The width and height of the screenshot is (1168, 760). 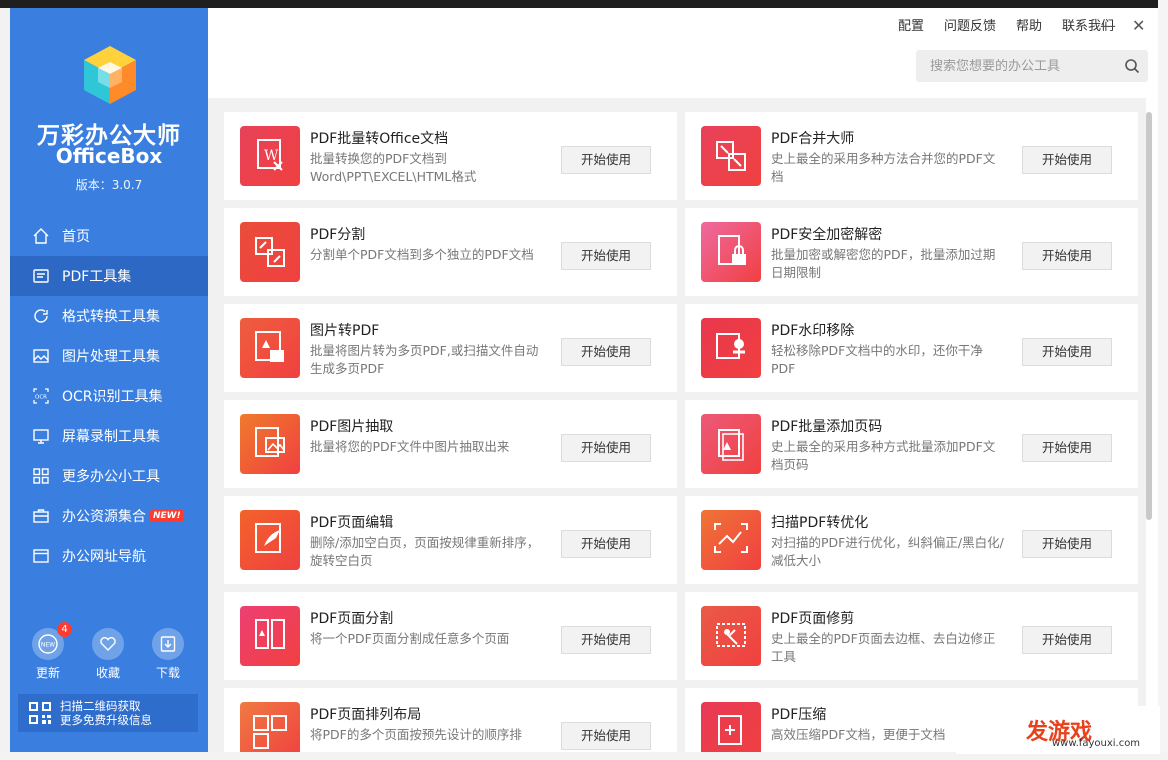 I want to click on sidebar-item-label: PDF工具集, so click(x=97, y=277).